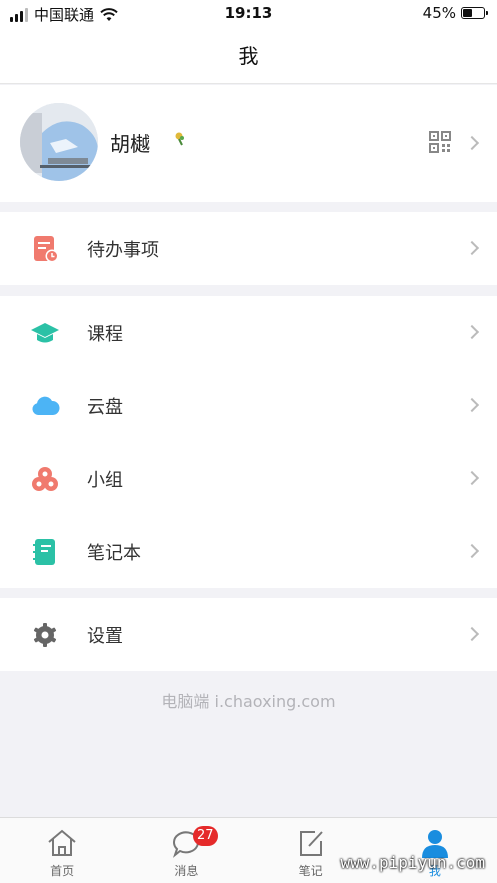 The image size is (497, 883). I want to click on note-edit-icon, so click(311, 843).